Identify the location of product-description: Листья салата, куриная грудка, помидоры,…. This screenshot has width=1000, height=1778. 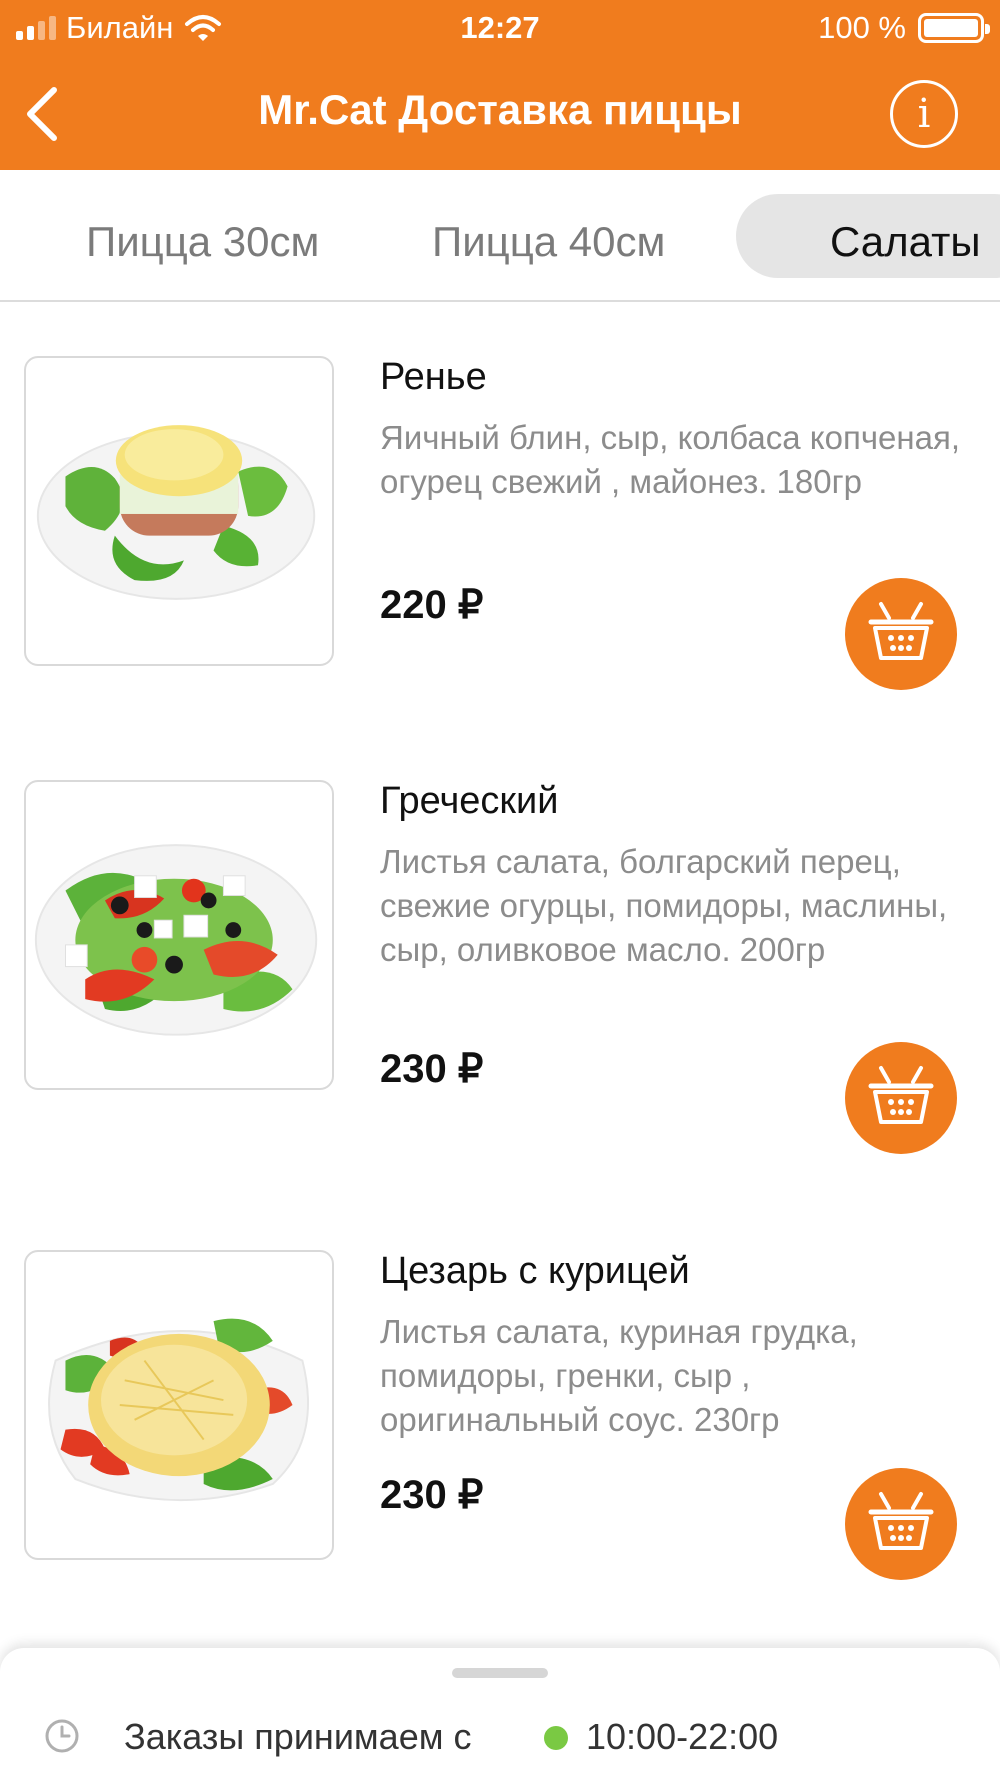
(619, 1375).